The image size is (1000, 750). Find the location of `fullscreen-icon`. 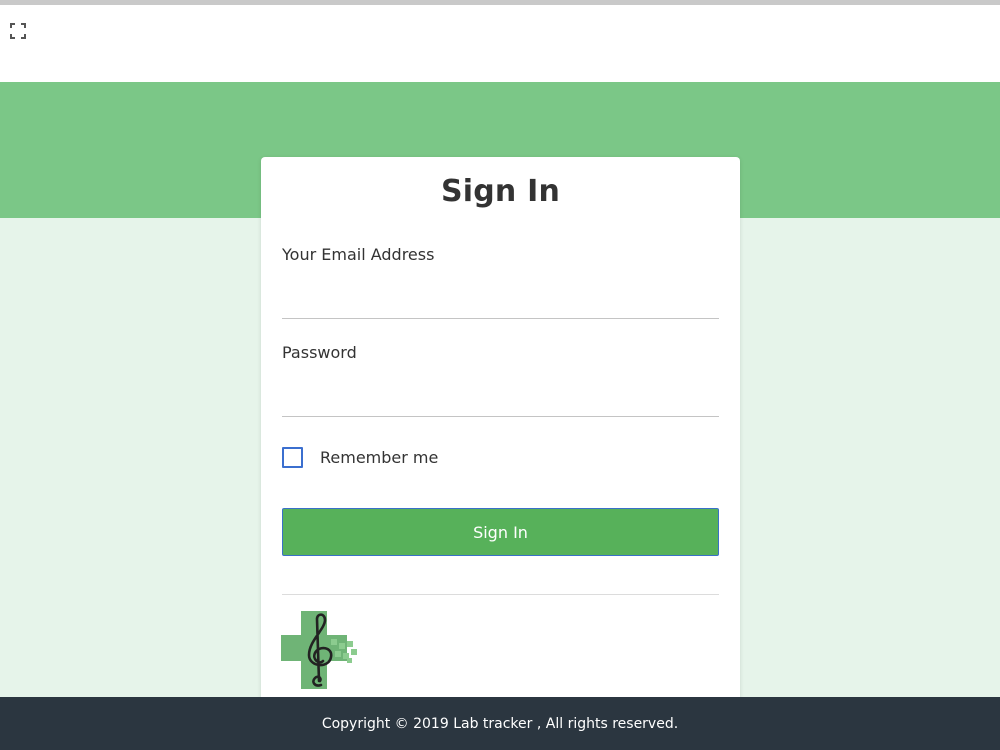

fullscreen-icon is located at coordinates (18, 31).